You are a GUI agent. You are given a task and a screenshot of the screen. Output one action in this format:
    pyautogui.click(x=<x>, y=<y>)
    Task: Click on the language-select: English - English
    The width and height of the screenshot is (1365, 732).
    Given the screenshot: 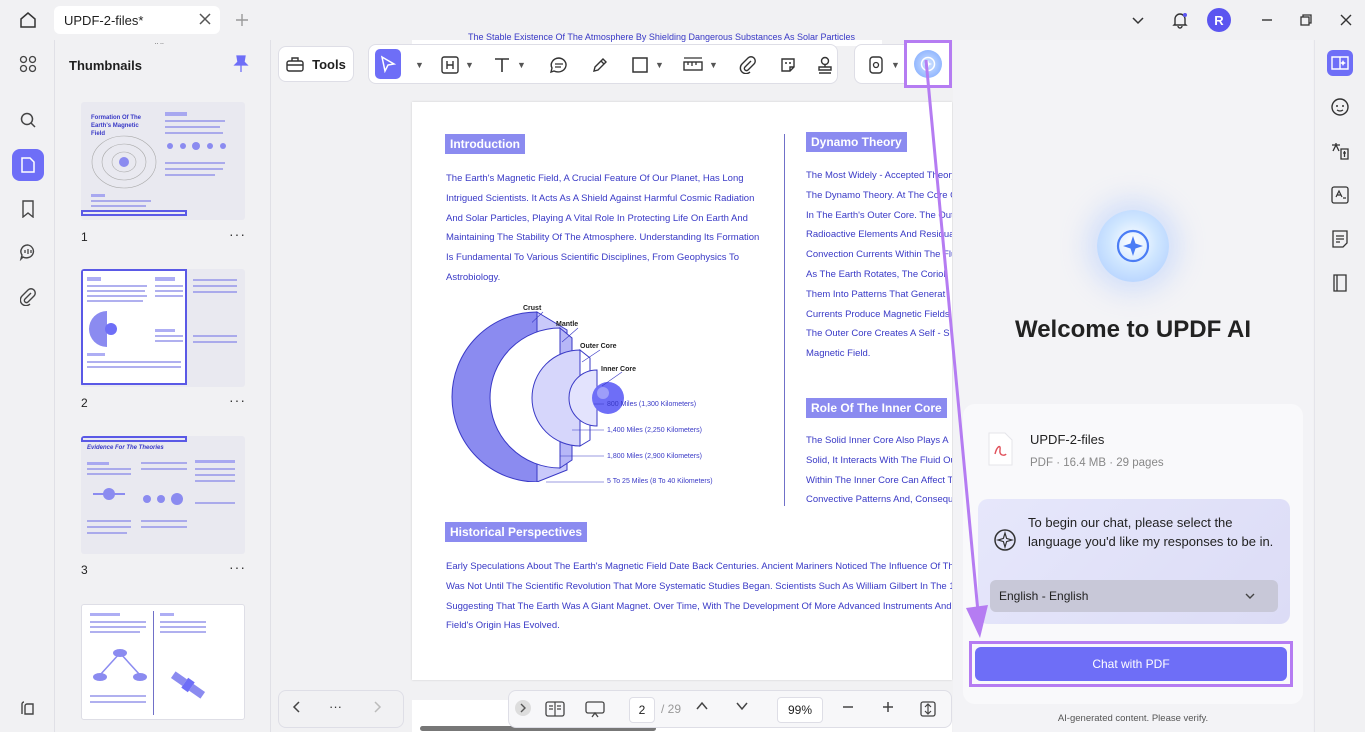 What is the action you would take?
    pyautogui.click(x=1134, y=596)
    